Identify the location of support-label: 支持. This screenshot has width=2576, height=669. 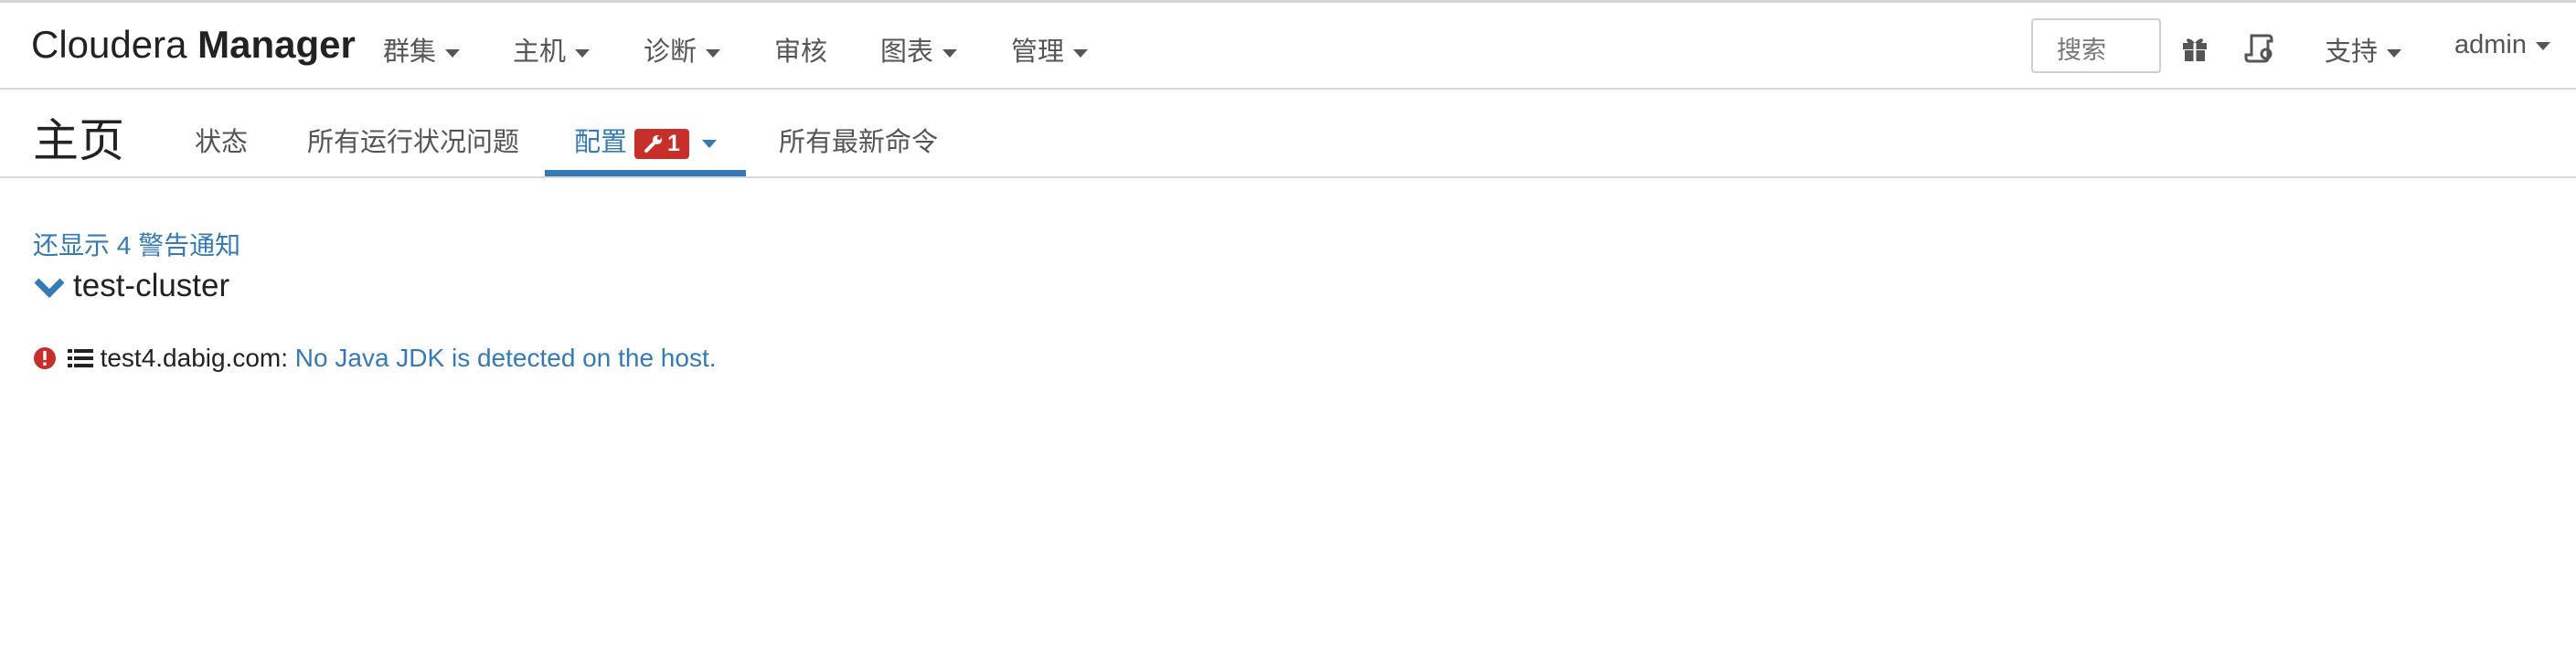
(2352, 52).